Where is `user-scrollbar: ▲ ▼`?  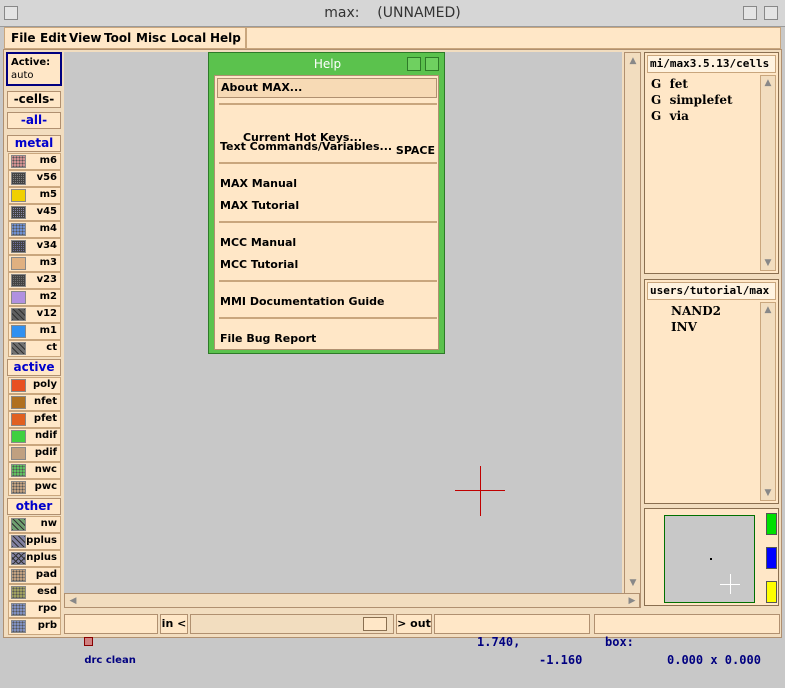
user-scrollbar: ▲ ▼ is located at coordinates (768, 401).